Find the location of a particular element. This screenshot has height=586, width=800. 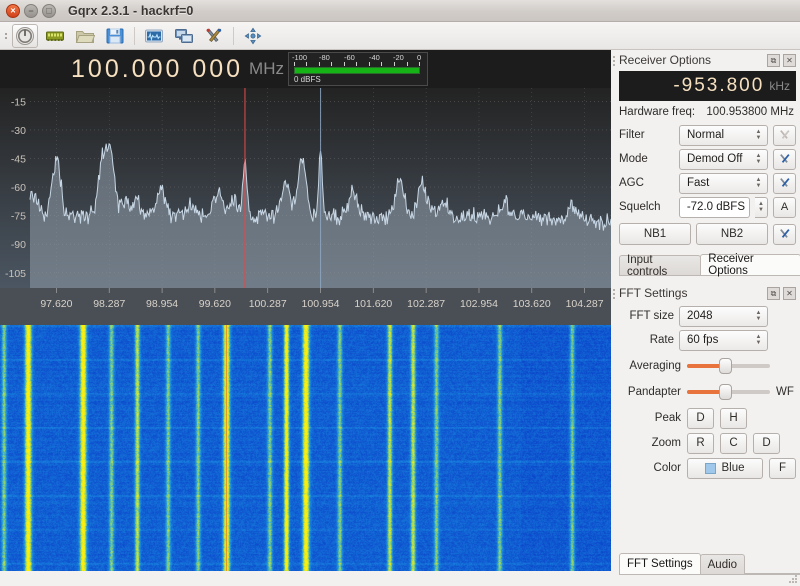

svg-text: -90 is located at coordinates (18, 245).